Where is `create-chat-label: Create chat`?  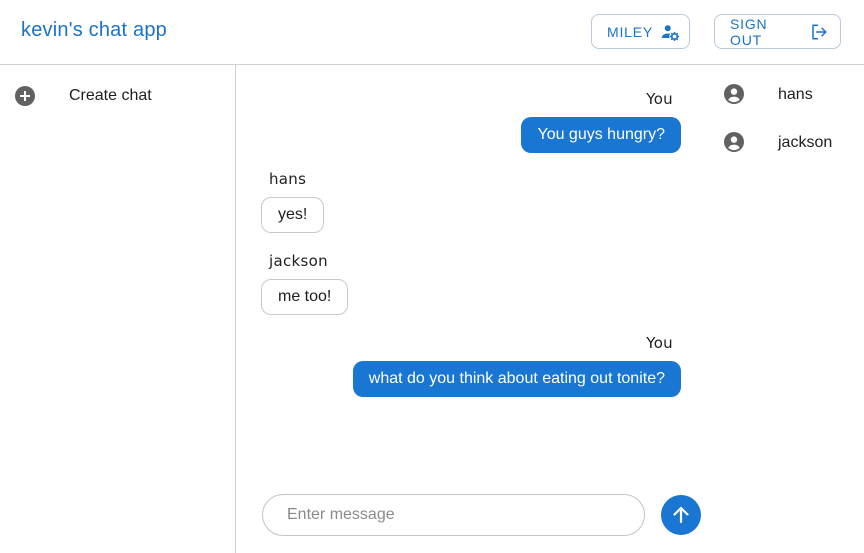
create-chat-label: Create chat is located at coordinates (110, 95).